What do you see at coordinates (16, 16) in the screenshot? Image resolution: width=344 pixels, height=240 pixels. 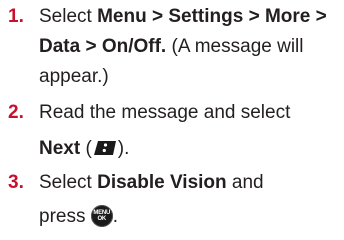 I see `step-number: 1.` at bounding box center [16, 16].